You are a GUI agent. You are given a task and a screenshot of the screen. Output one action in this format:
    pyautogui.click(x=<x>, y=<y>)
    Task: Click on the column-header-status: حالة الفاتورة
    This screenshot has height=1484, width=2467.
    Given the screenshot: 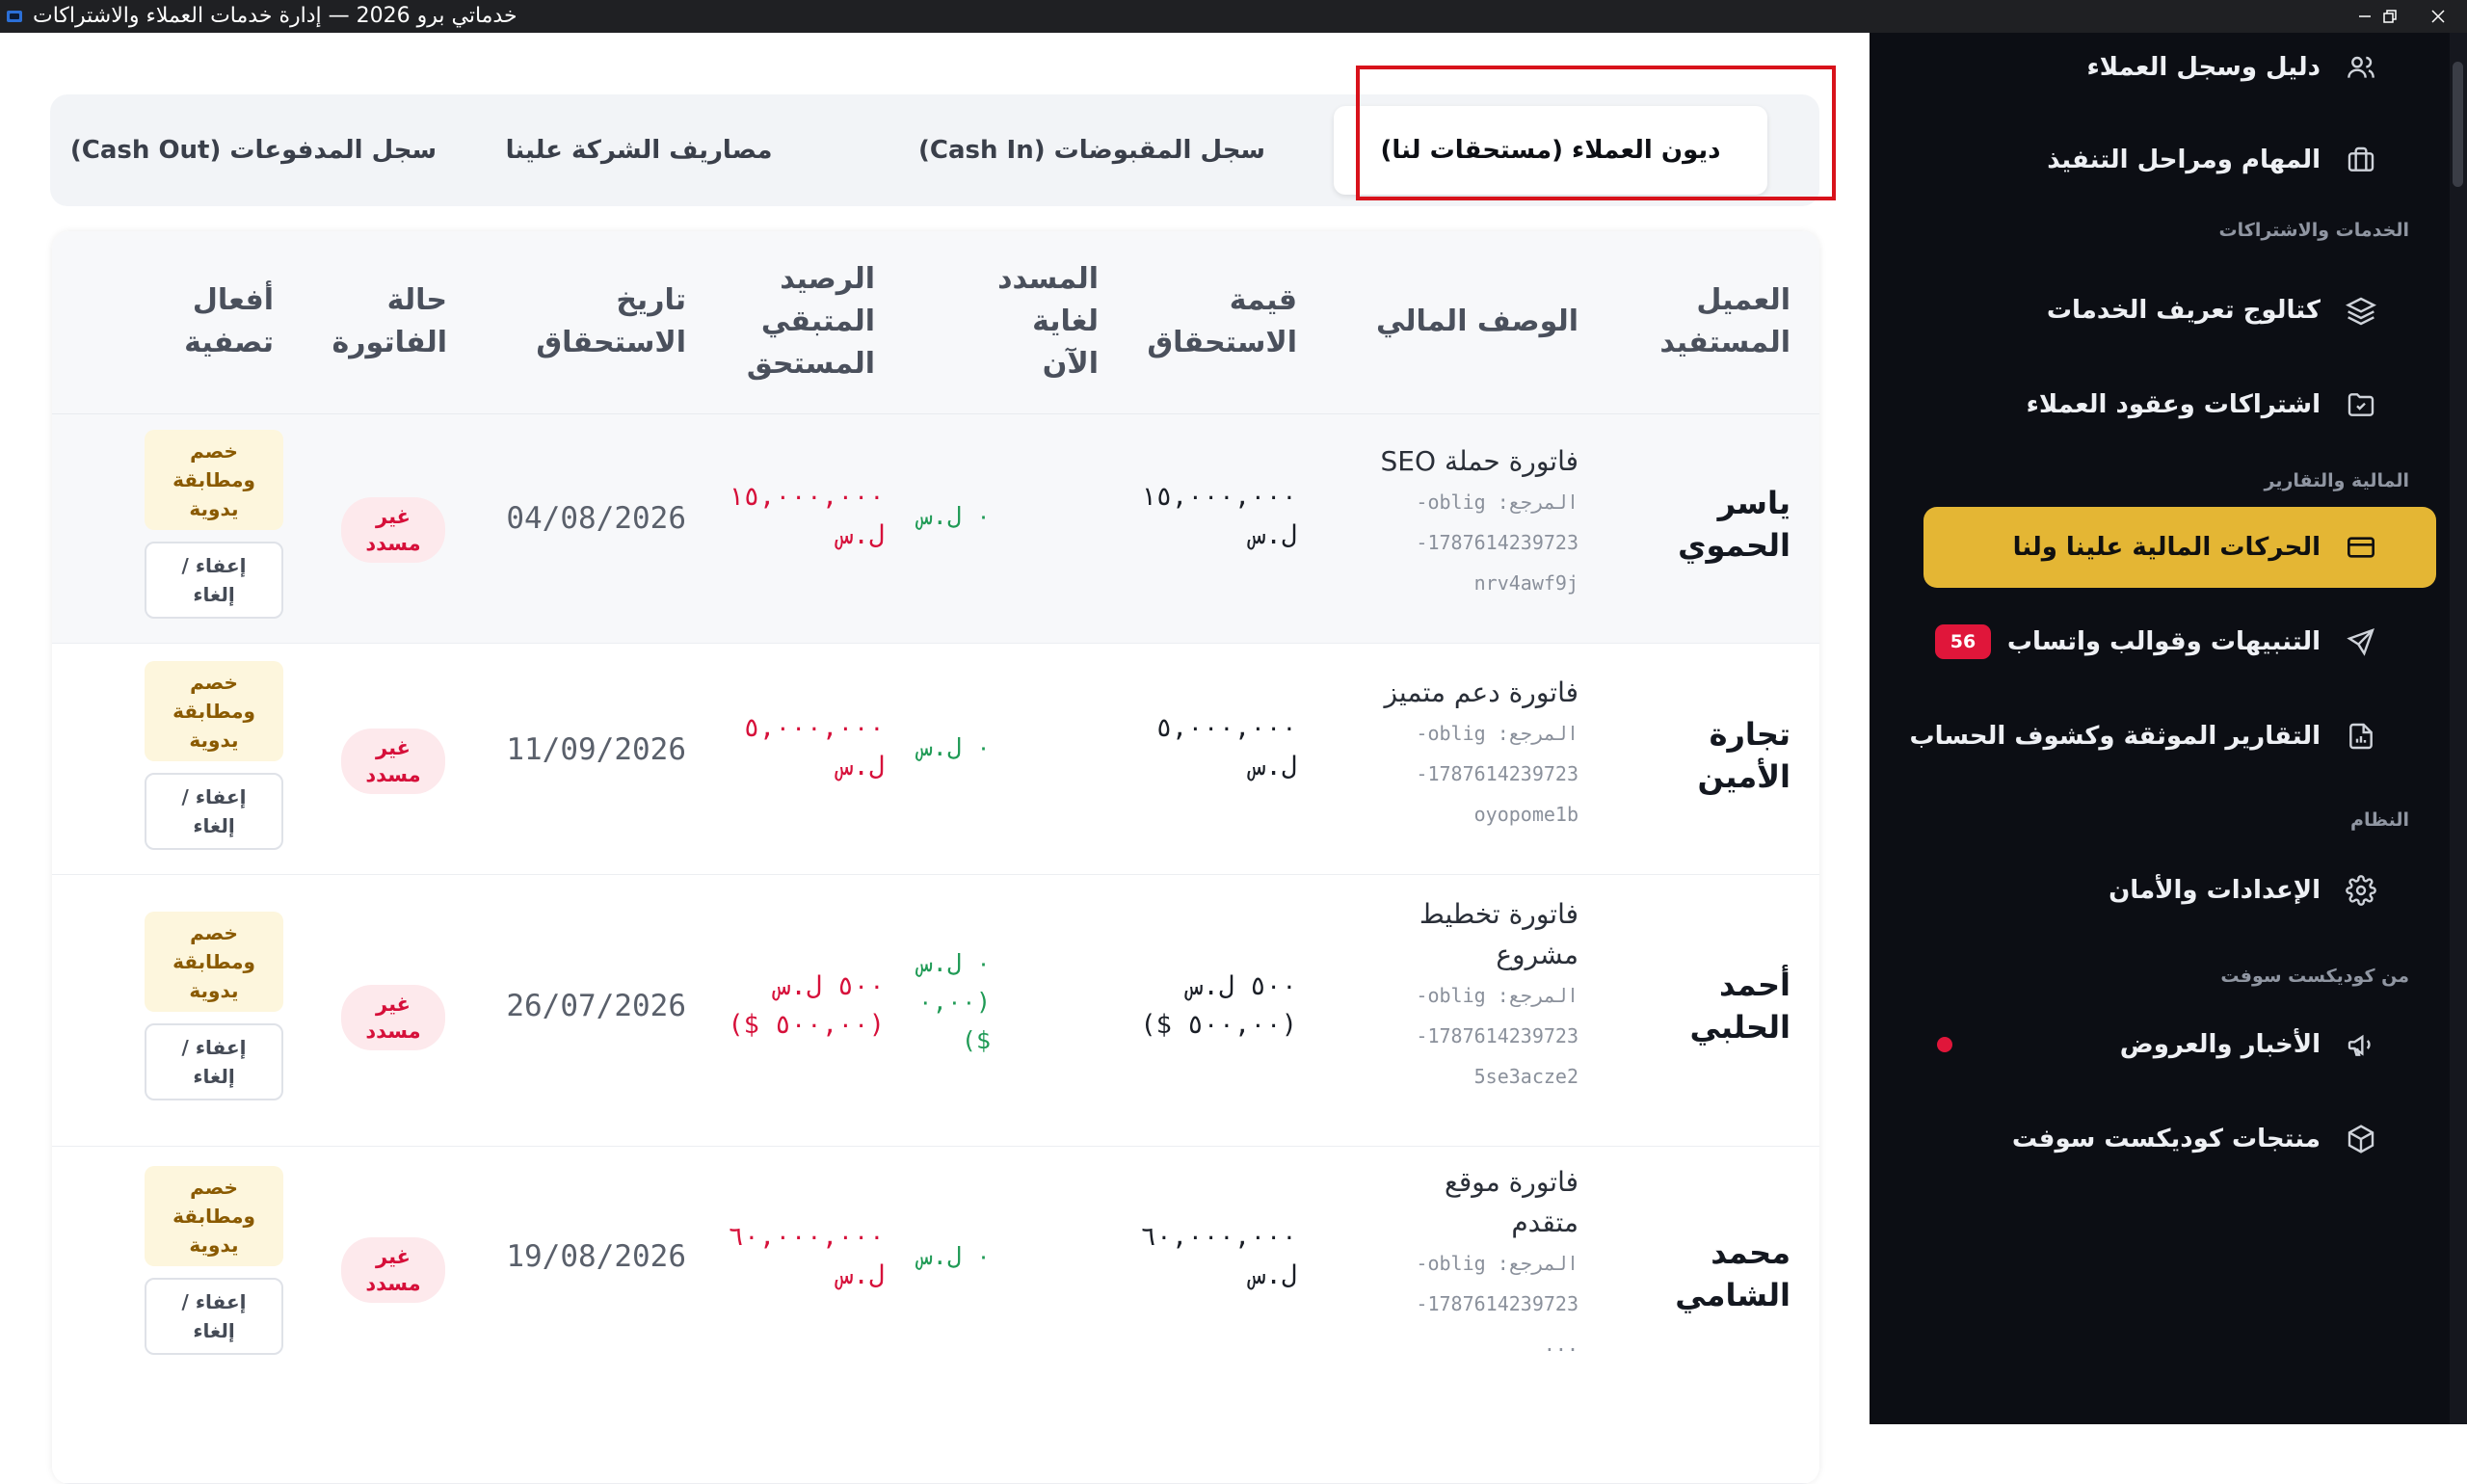 What is the action you would take?
    pyautogui.click(x=389, y=321)
    